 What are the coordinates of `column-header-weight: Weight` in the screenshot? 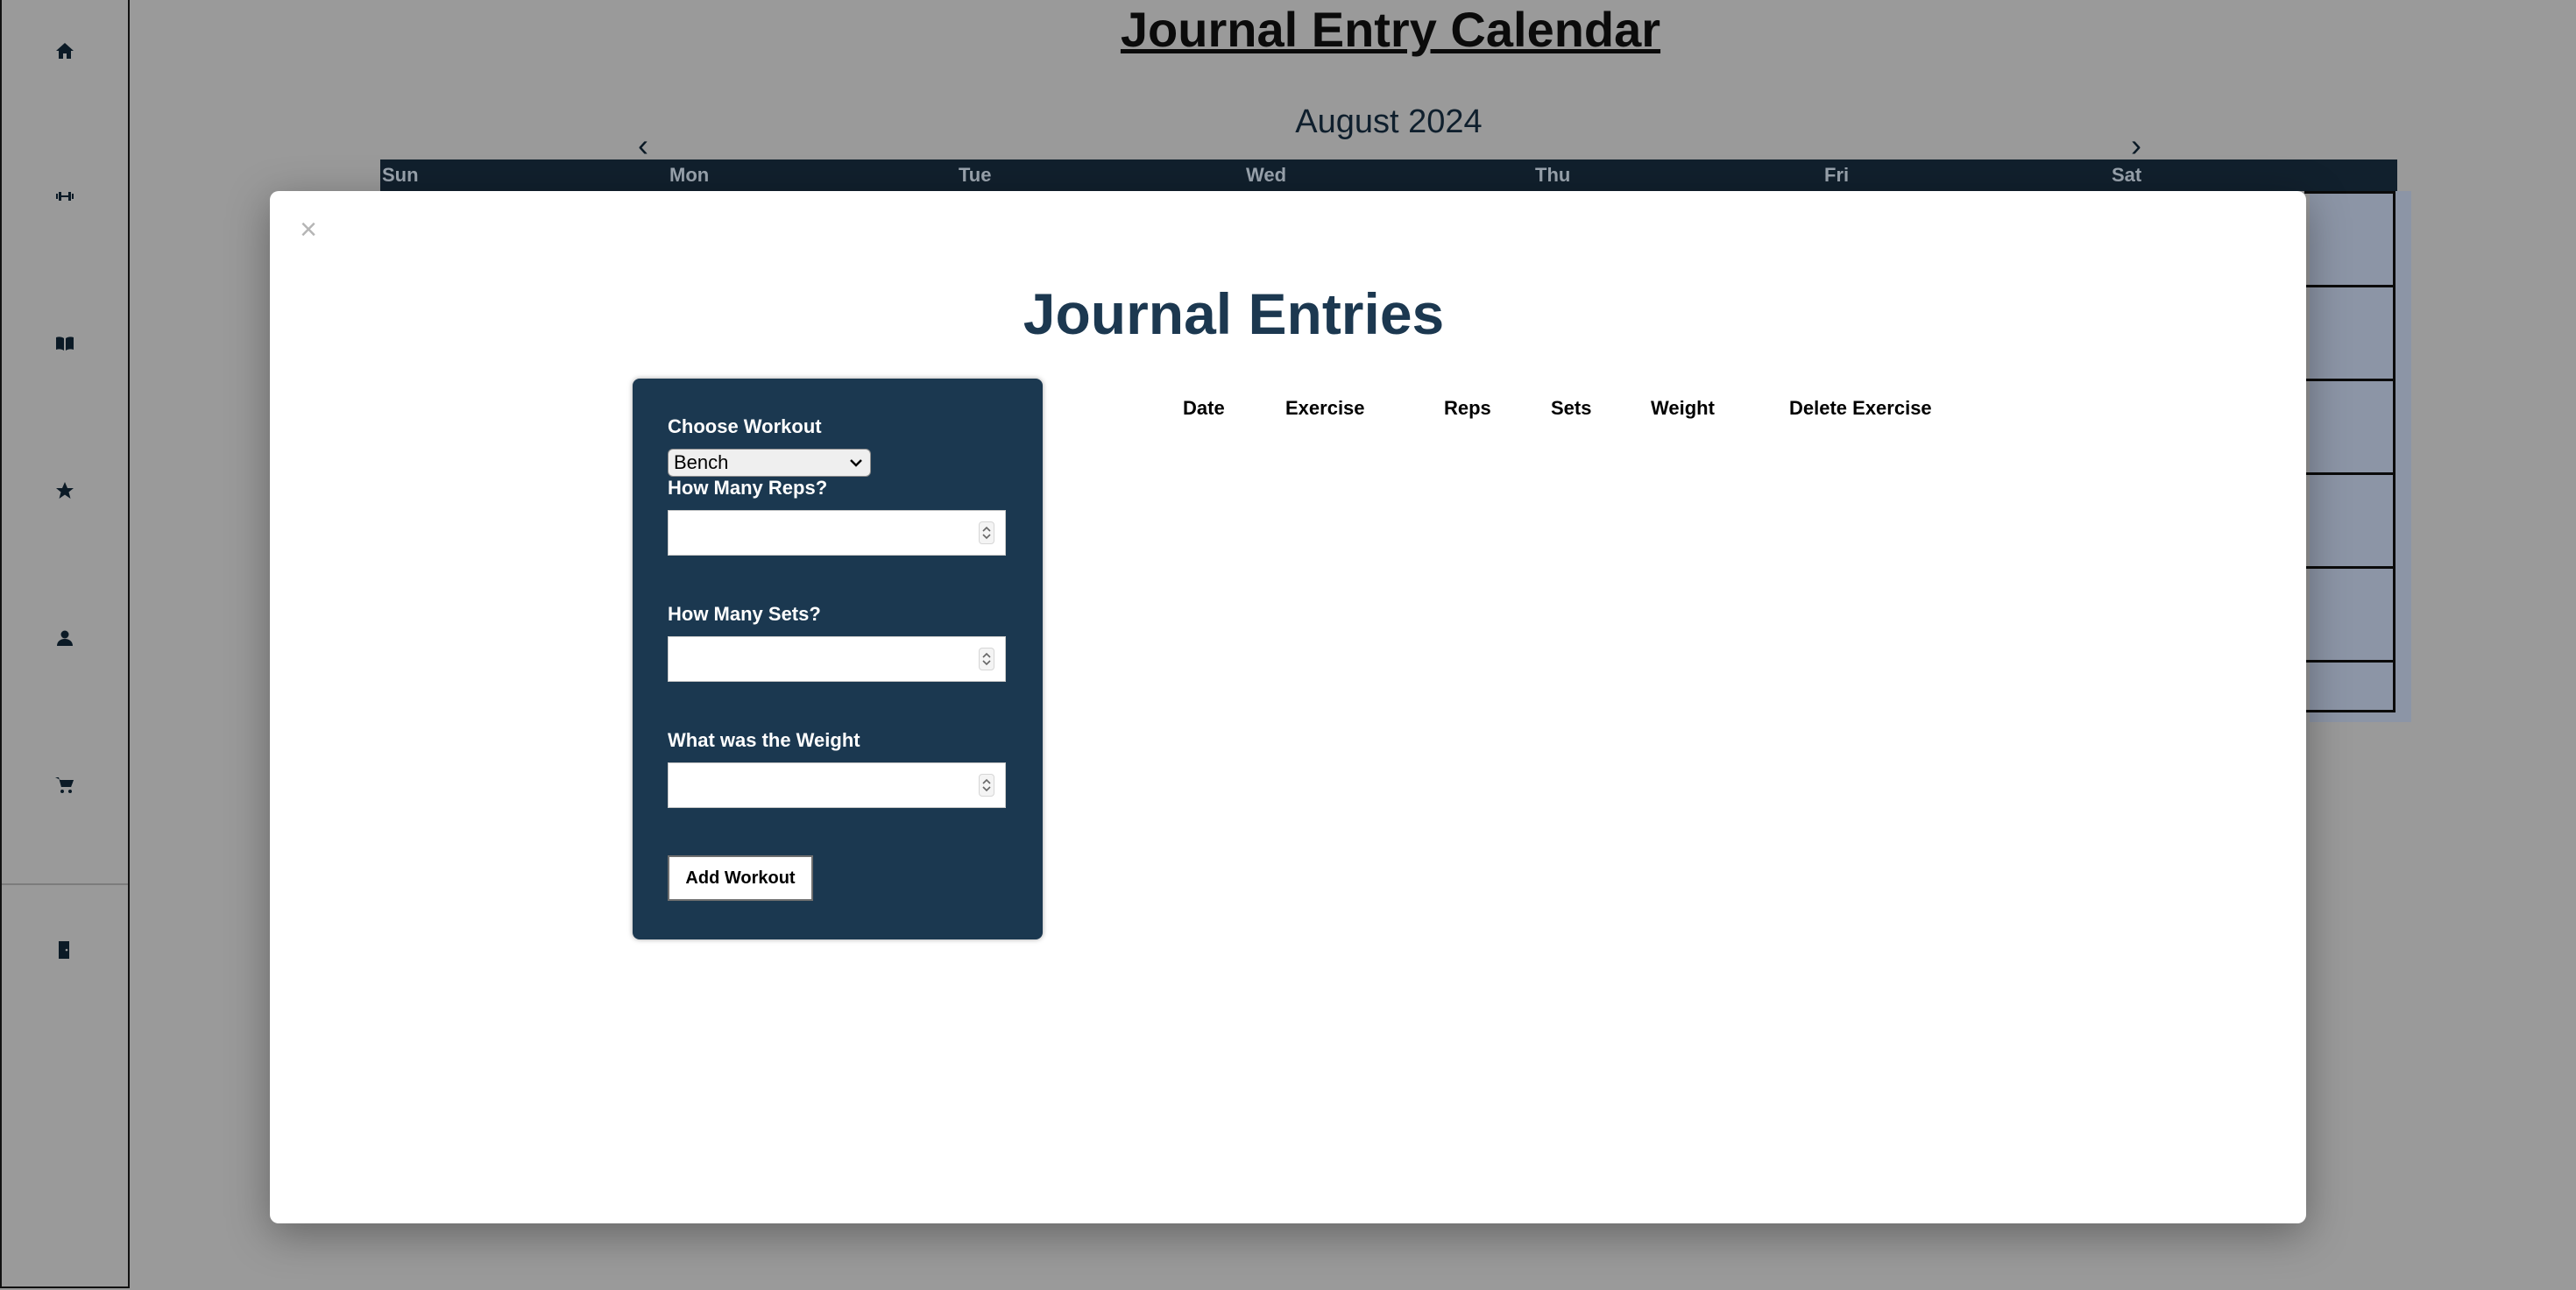 It's located at (1683, 408).